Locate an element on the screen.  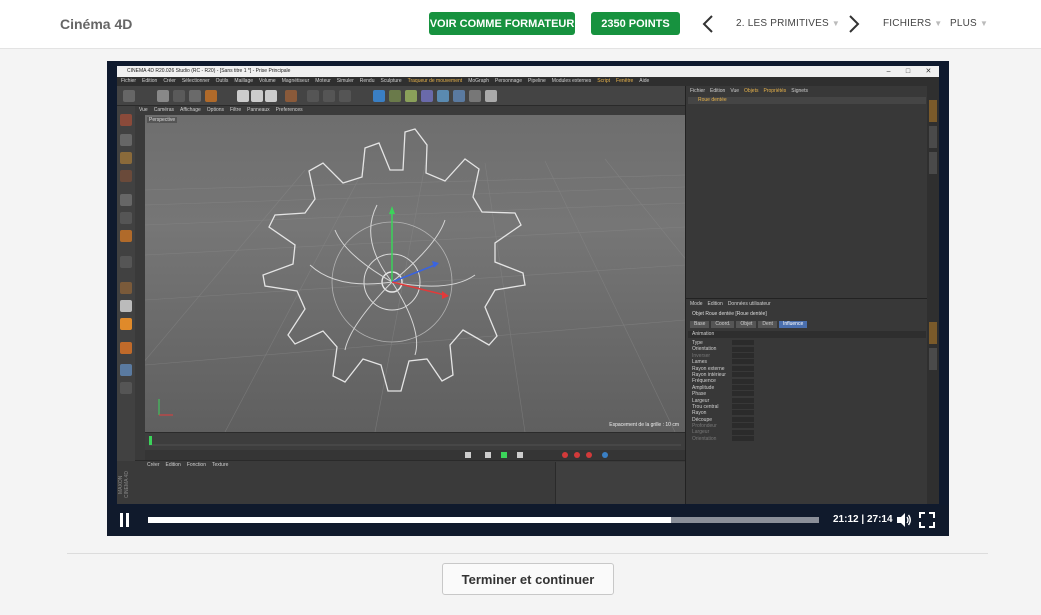
render-view-icon is located at coordinates (329, 96).